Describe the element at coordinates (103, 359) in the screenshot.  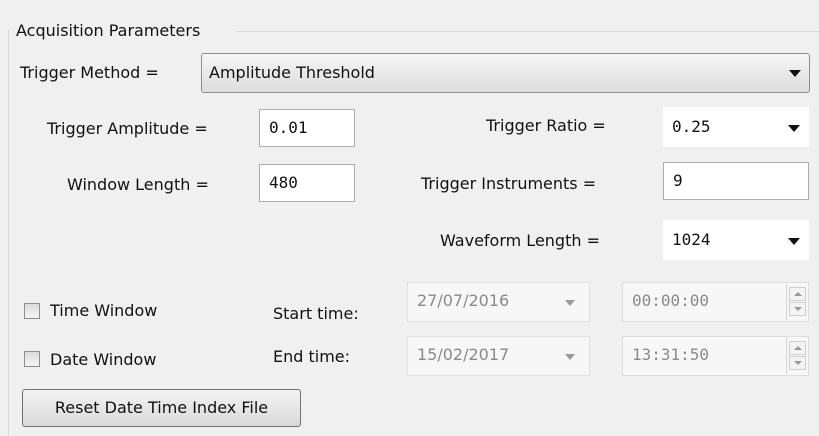
I see `date-window-label: Date Window` at that location.